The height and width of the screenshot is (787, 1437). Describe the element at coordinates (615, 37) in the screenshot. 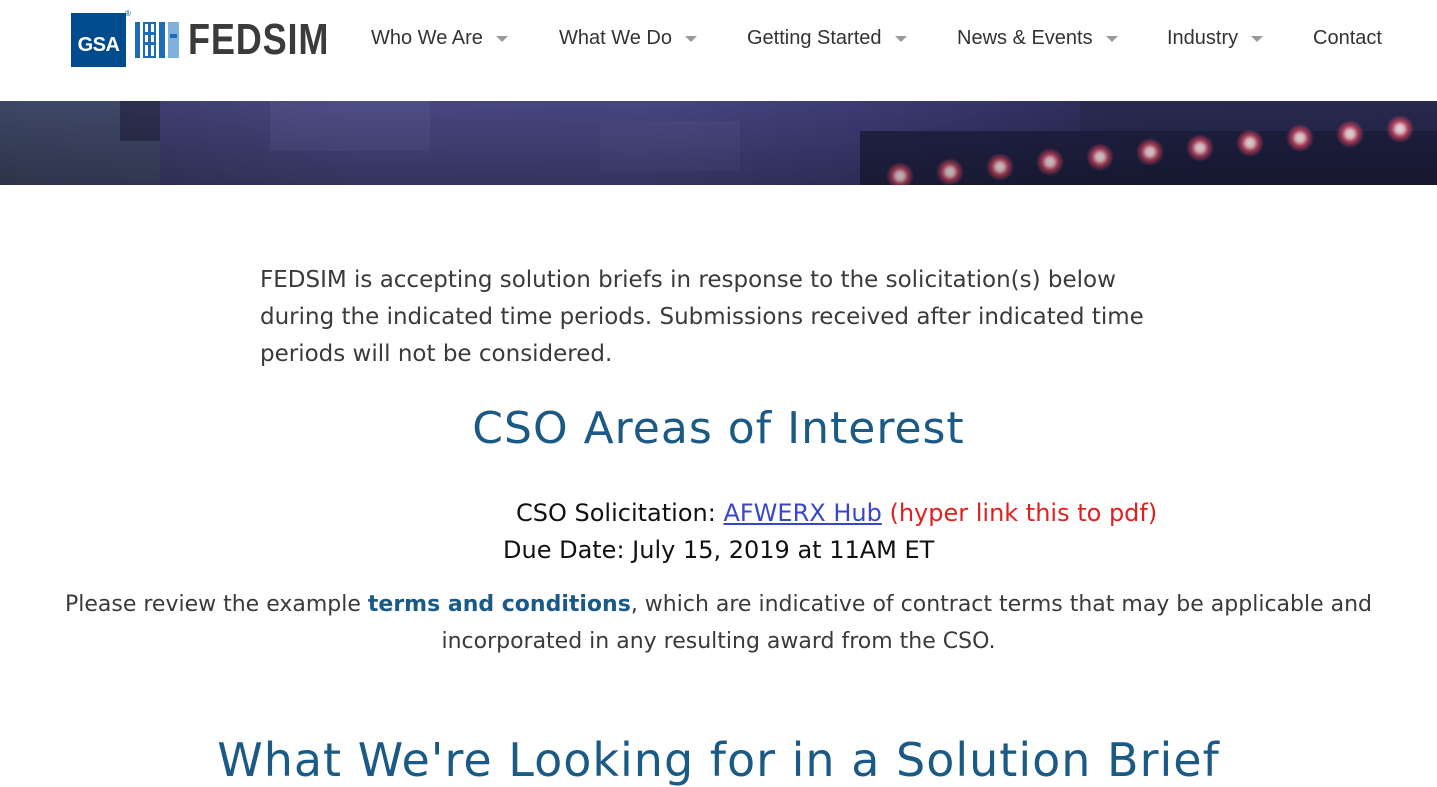

I see `nav-label: What We Do` at that location.